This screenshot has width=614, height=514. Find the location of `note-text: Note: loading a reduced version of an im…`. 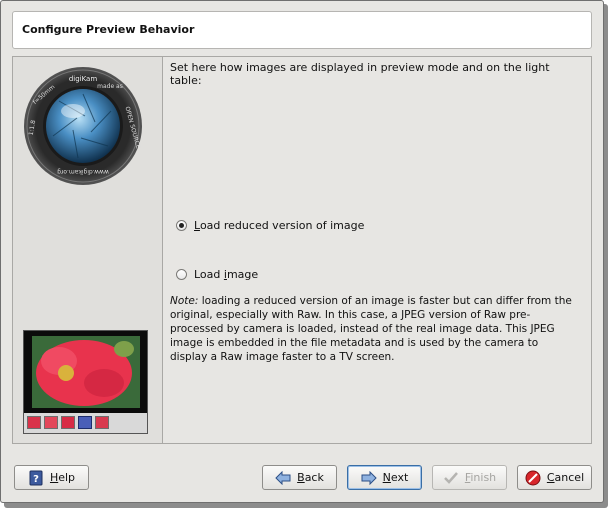

note-text: Note: loading a reduced version of an im… is located at coordinates (374, 329).